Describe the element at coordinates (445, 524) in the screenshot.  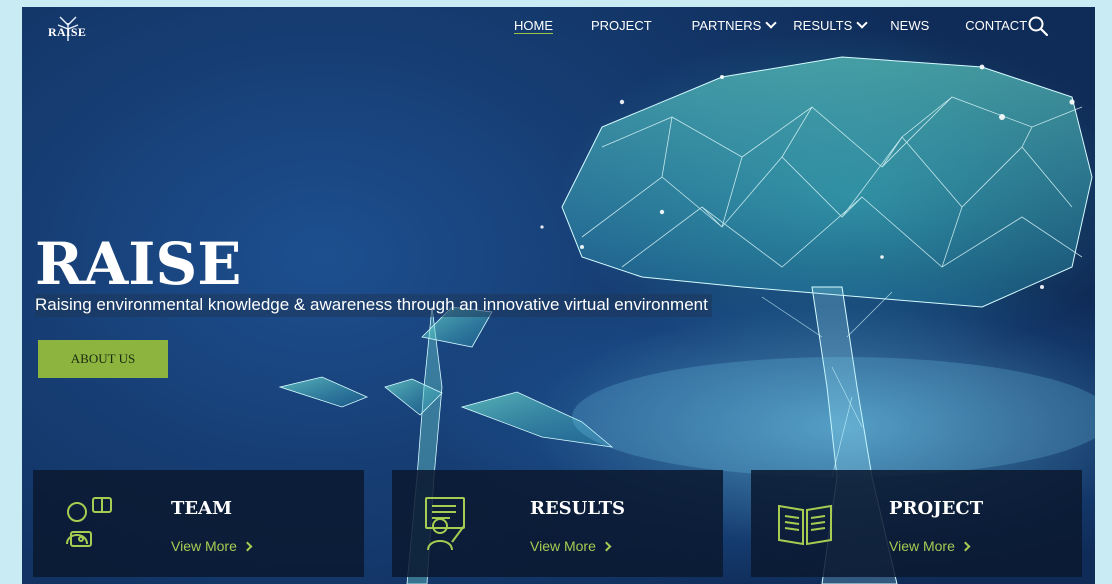
I see `results-icon` at that location.